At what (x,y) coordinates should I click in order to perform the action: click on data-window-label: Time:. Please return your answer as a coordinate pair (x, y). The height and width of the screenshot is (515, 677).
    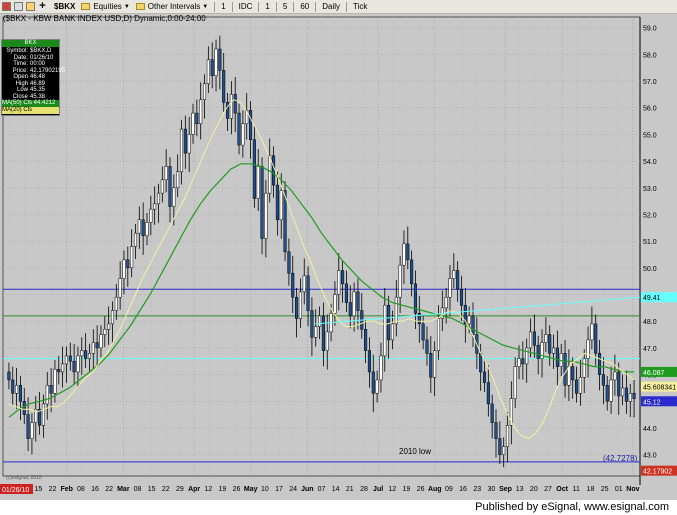
    Looking at the image, I should click on (20, 64).